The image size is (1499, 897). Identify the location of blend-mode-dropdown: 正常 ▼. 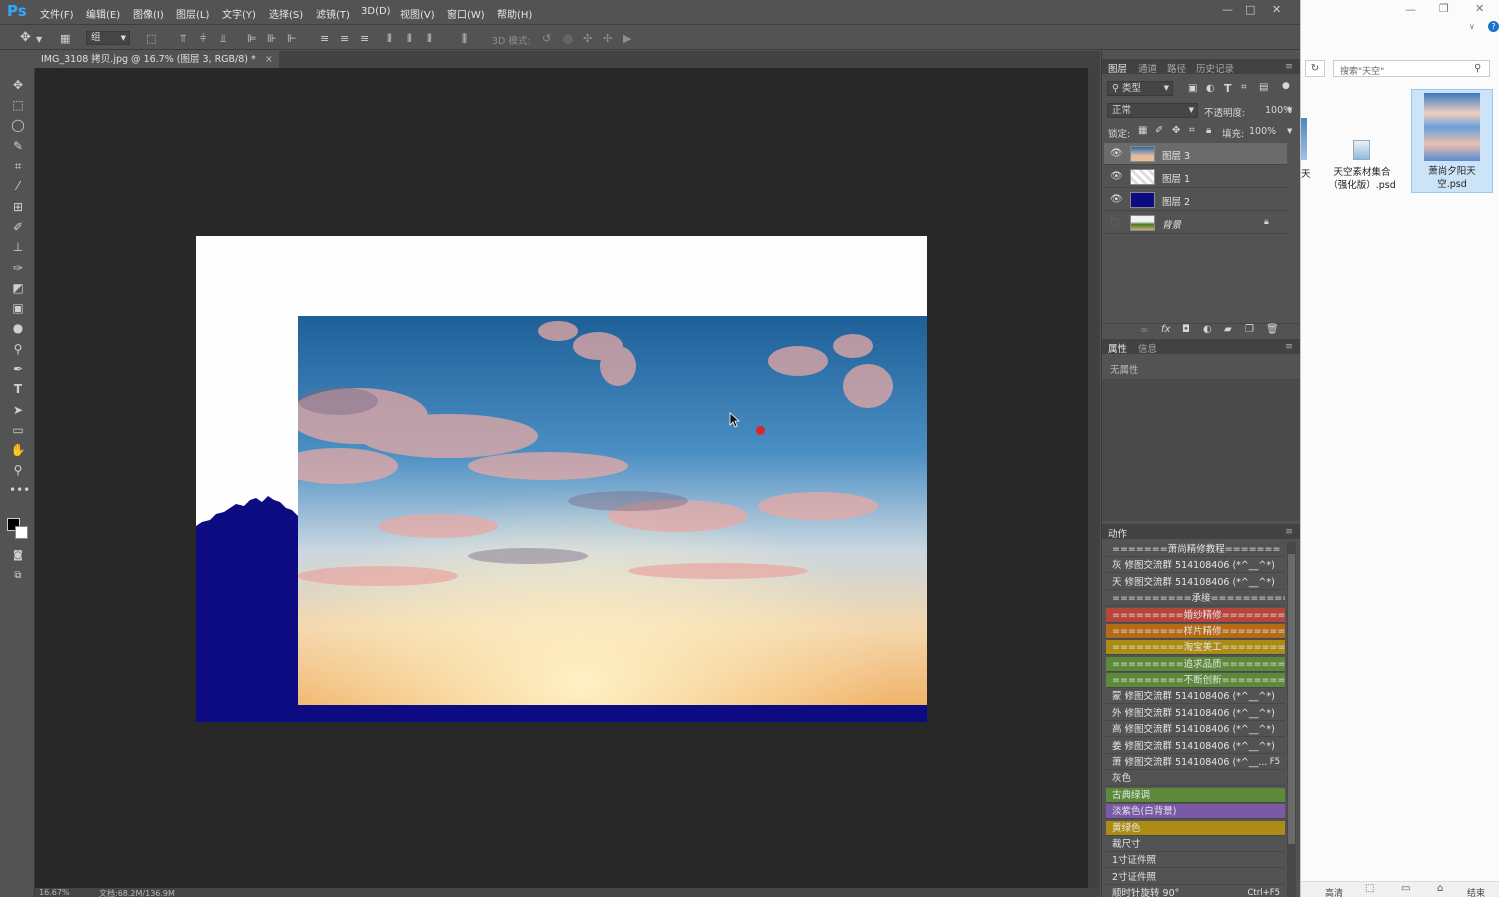
(1152, 110).